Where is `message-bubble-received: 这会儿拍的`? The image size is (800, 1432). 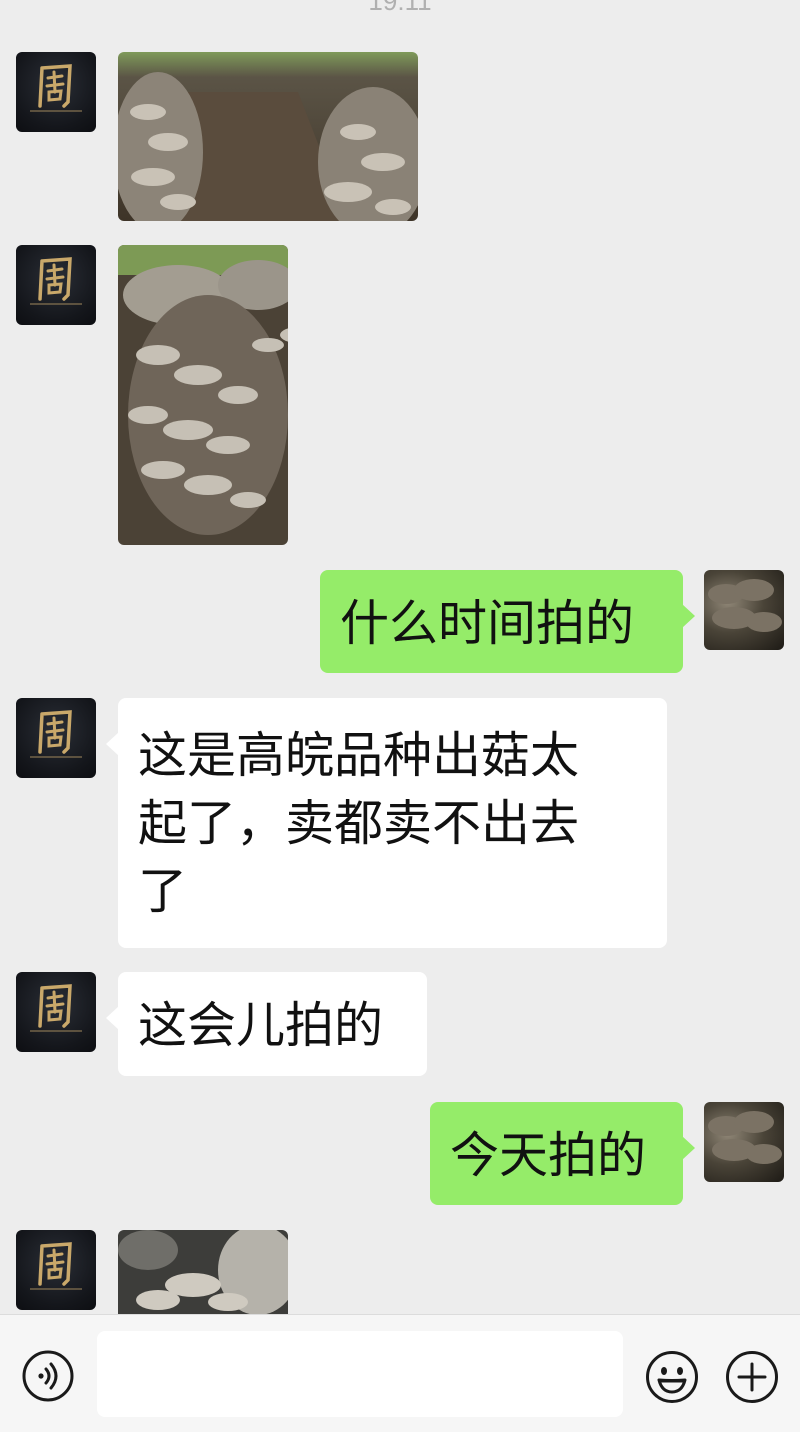 message-bubble-received: 这会儿拍的 is located at coordinates (266, 1024).